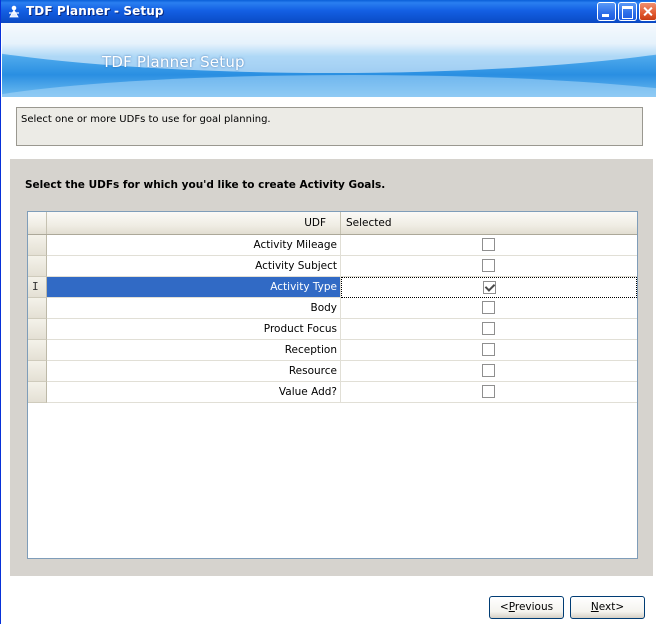 The width and height of the screenshot is (656, 624). Describe the element at coordinates (173, 62) in the screenshot. I see `banner-title: TDF Planner Setup` at that location.